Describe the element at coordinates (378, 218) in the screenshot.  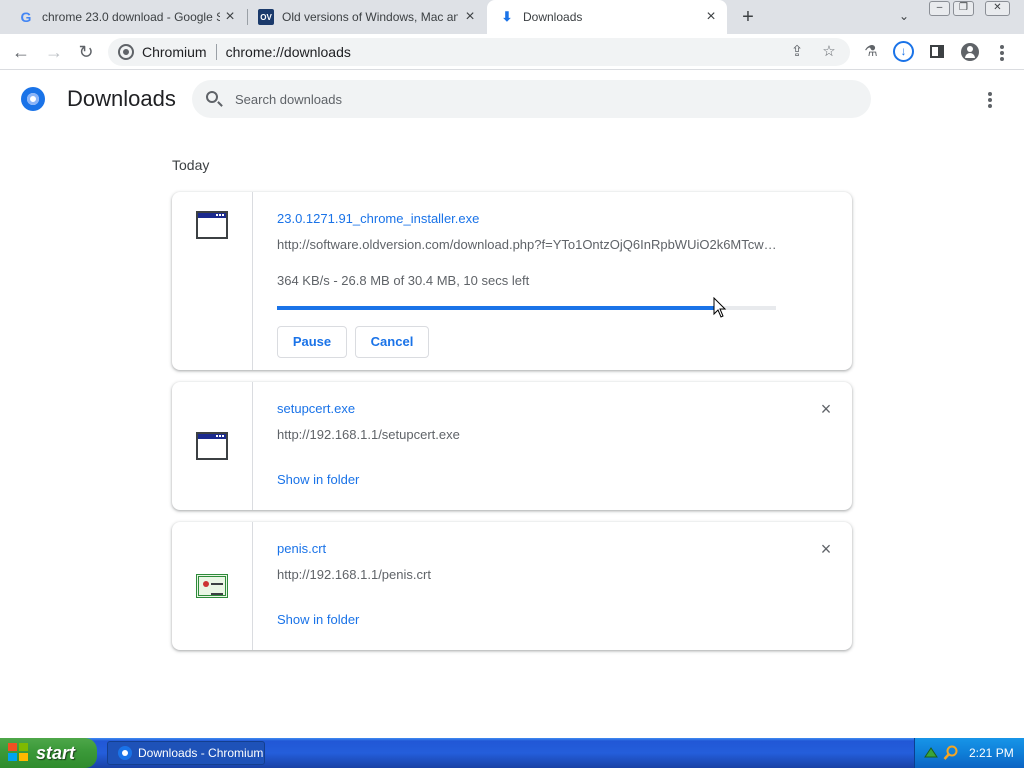
I see `file-name-link: 23.0.1271.91_chrome_installer.exe` at that location.